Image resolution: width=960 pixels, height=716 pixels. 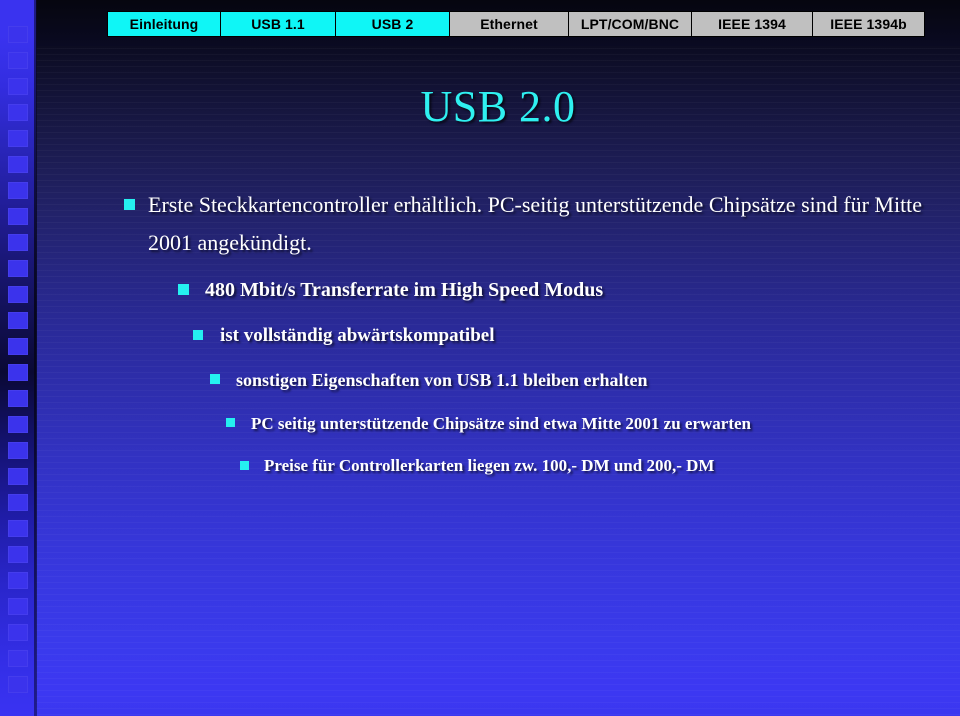 I want to click on tab-label: USB 1.1, so click(x=278, y=24).